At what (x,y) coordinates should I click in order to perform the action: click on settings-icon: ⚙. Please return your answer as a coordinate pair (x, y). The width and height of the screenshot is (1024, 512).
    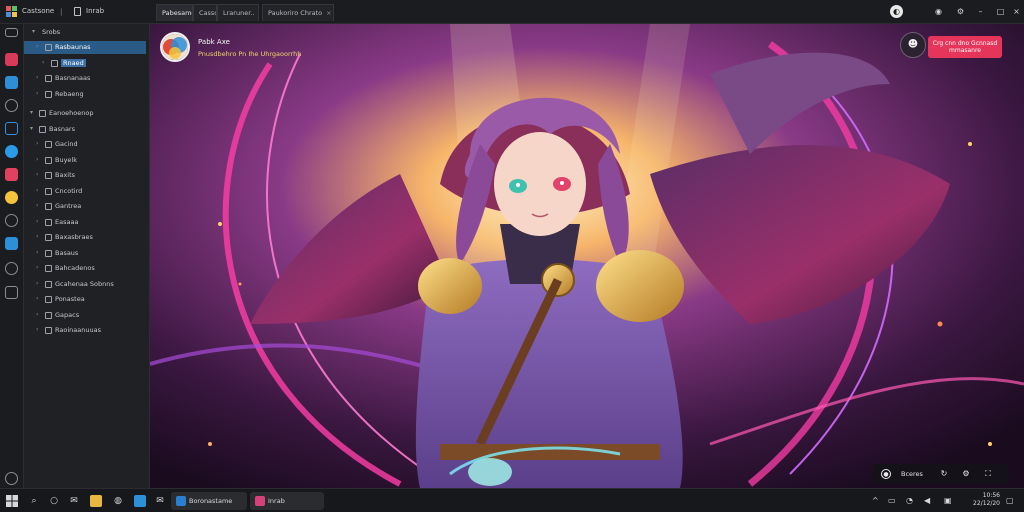
    Looking at the image, I should click on (960, 11).